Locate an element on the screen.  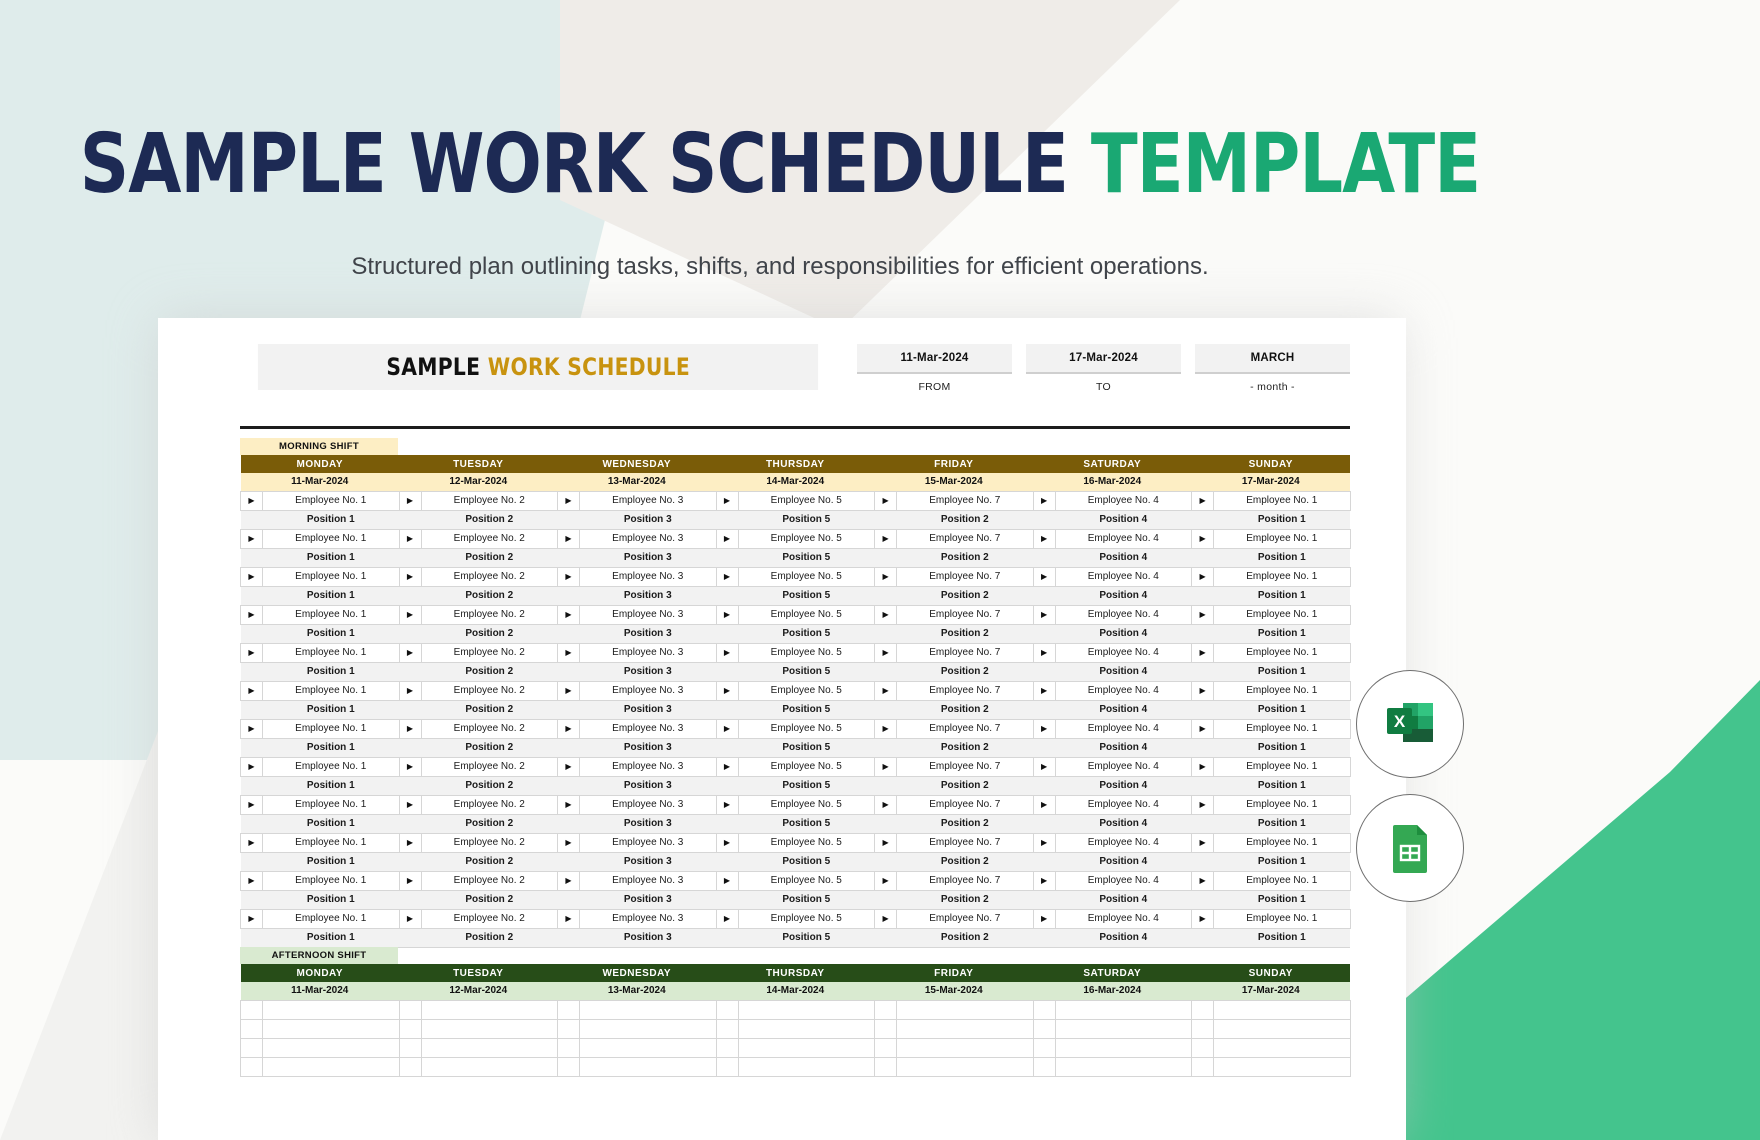
meta-value: 17-Mar-2024 is located at coordinates (1103, 359).